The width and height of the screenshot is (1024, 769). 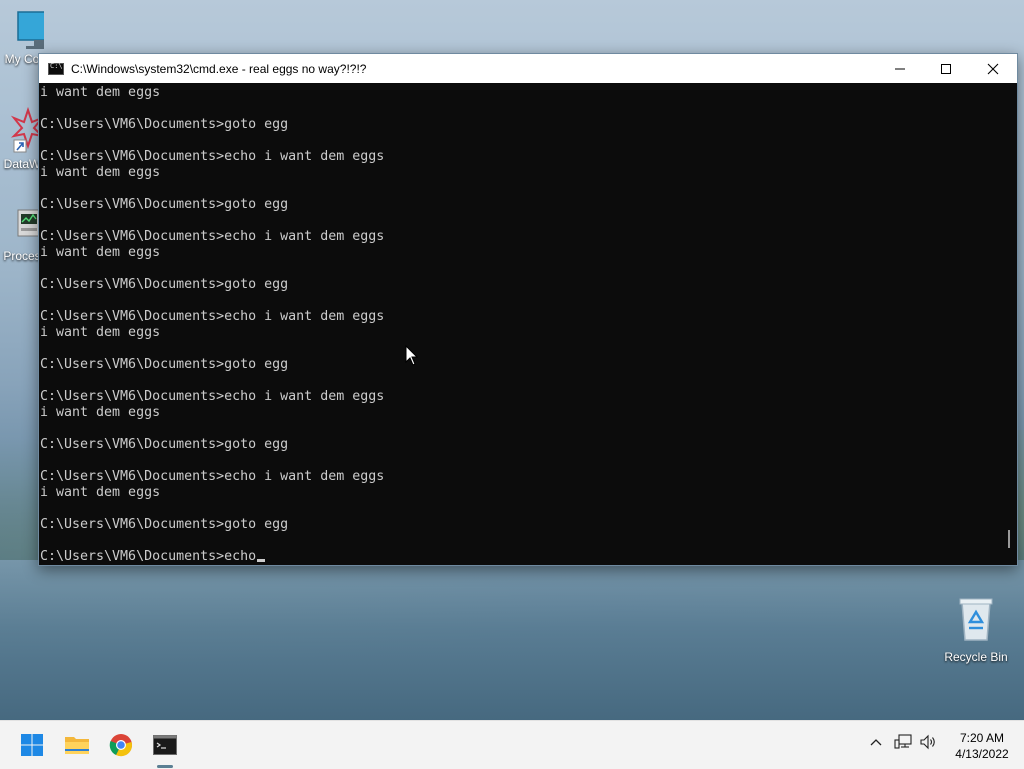 I want to click on start-icon, so click(x=32, y=745).